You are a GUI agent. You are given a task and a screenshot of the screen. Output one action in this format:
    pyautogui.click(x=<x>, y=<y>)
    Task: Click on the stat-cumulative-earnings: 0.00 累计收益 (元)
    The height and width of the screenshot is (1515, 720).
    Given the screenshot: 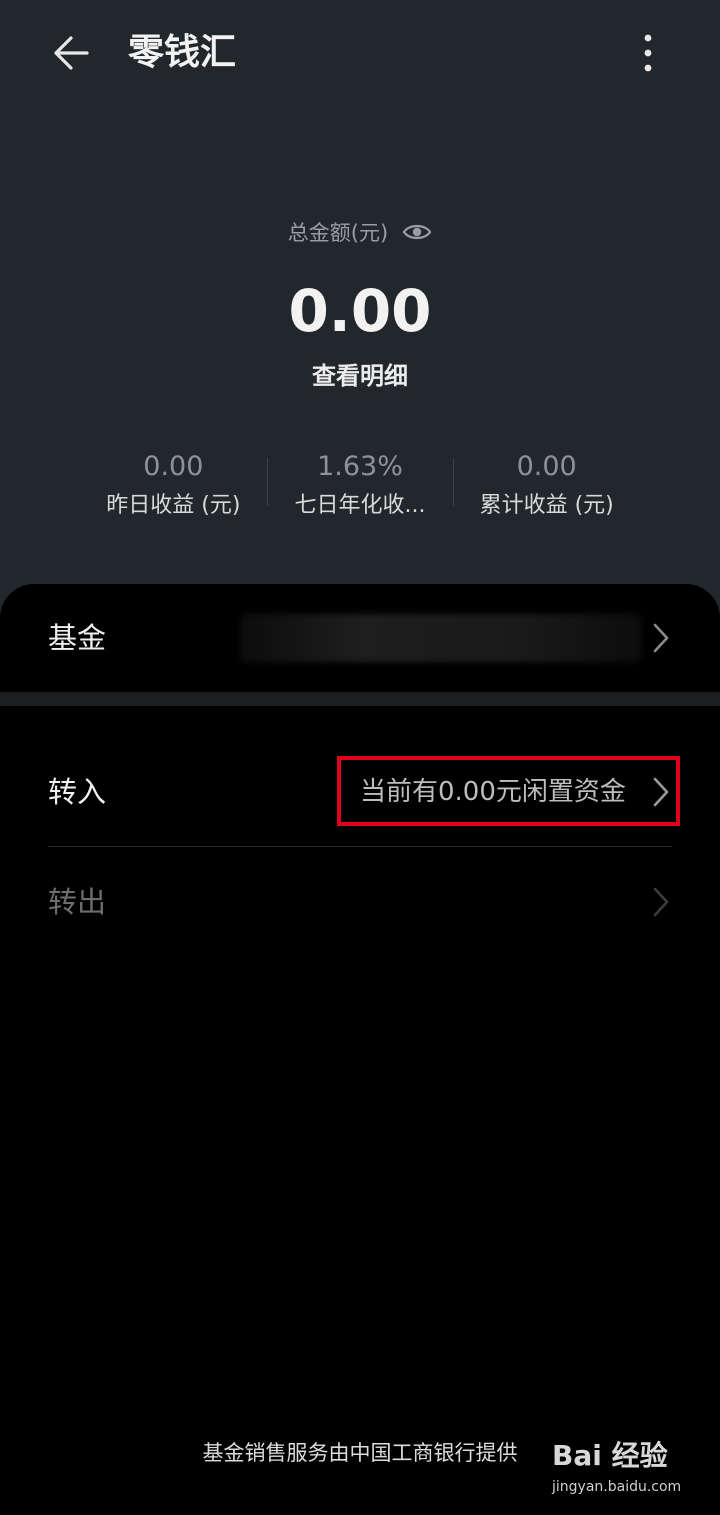 What is the action you would take?
    pyautogui.click(x=546, y=488)
    